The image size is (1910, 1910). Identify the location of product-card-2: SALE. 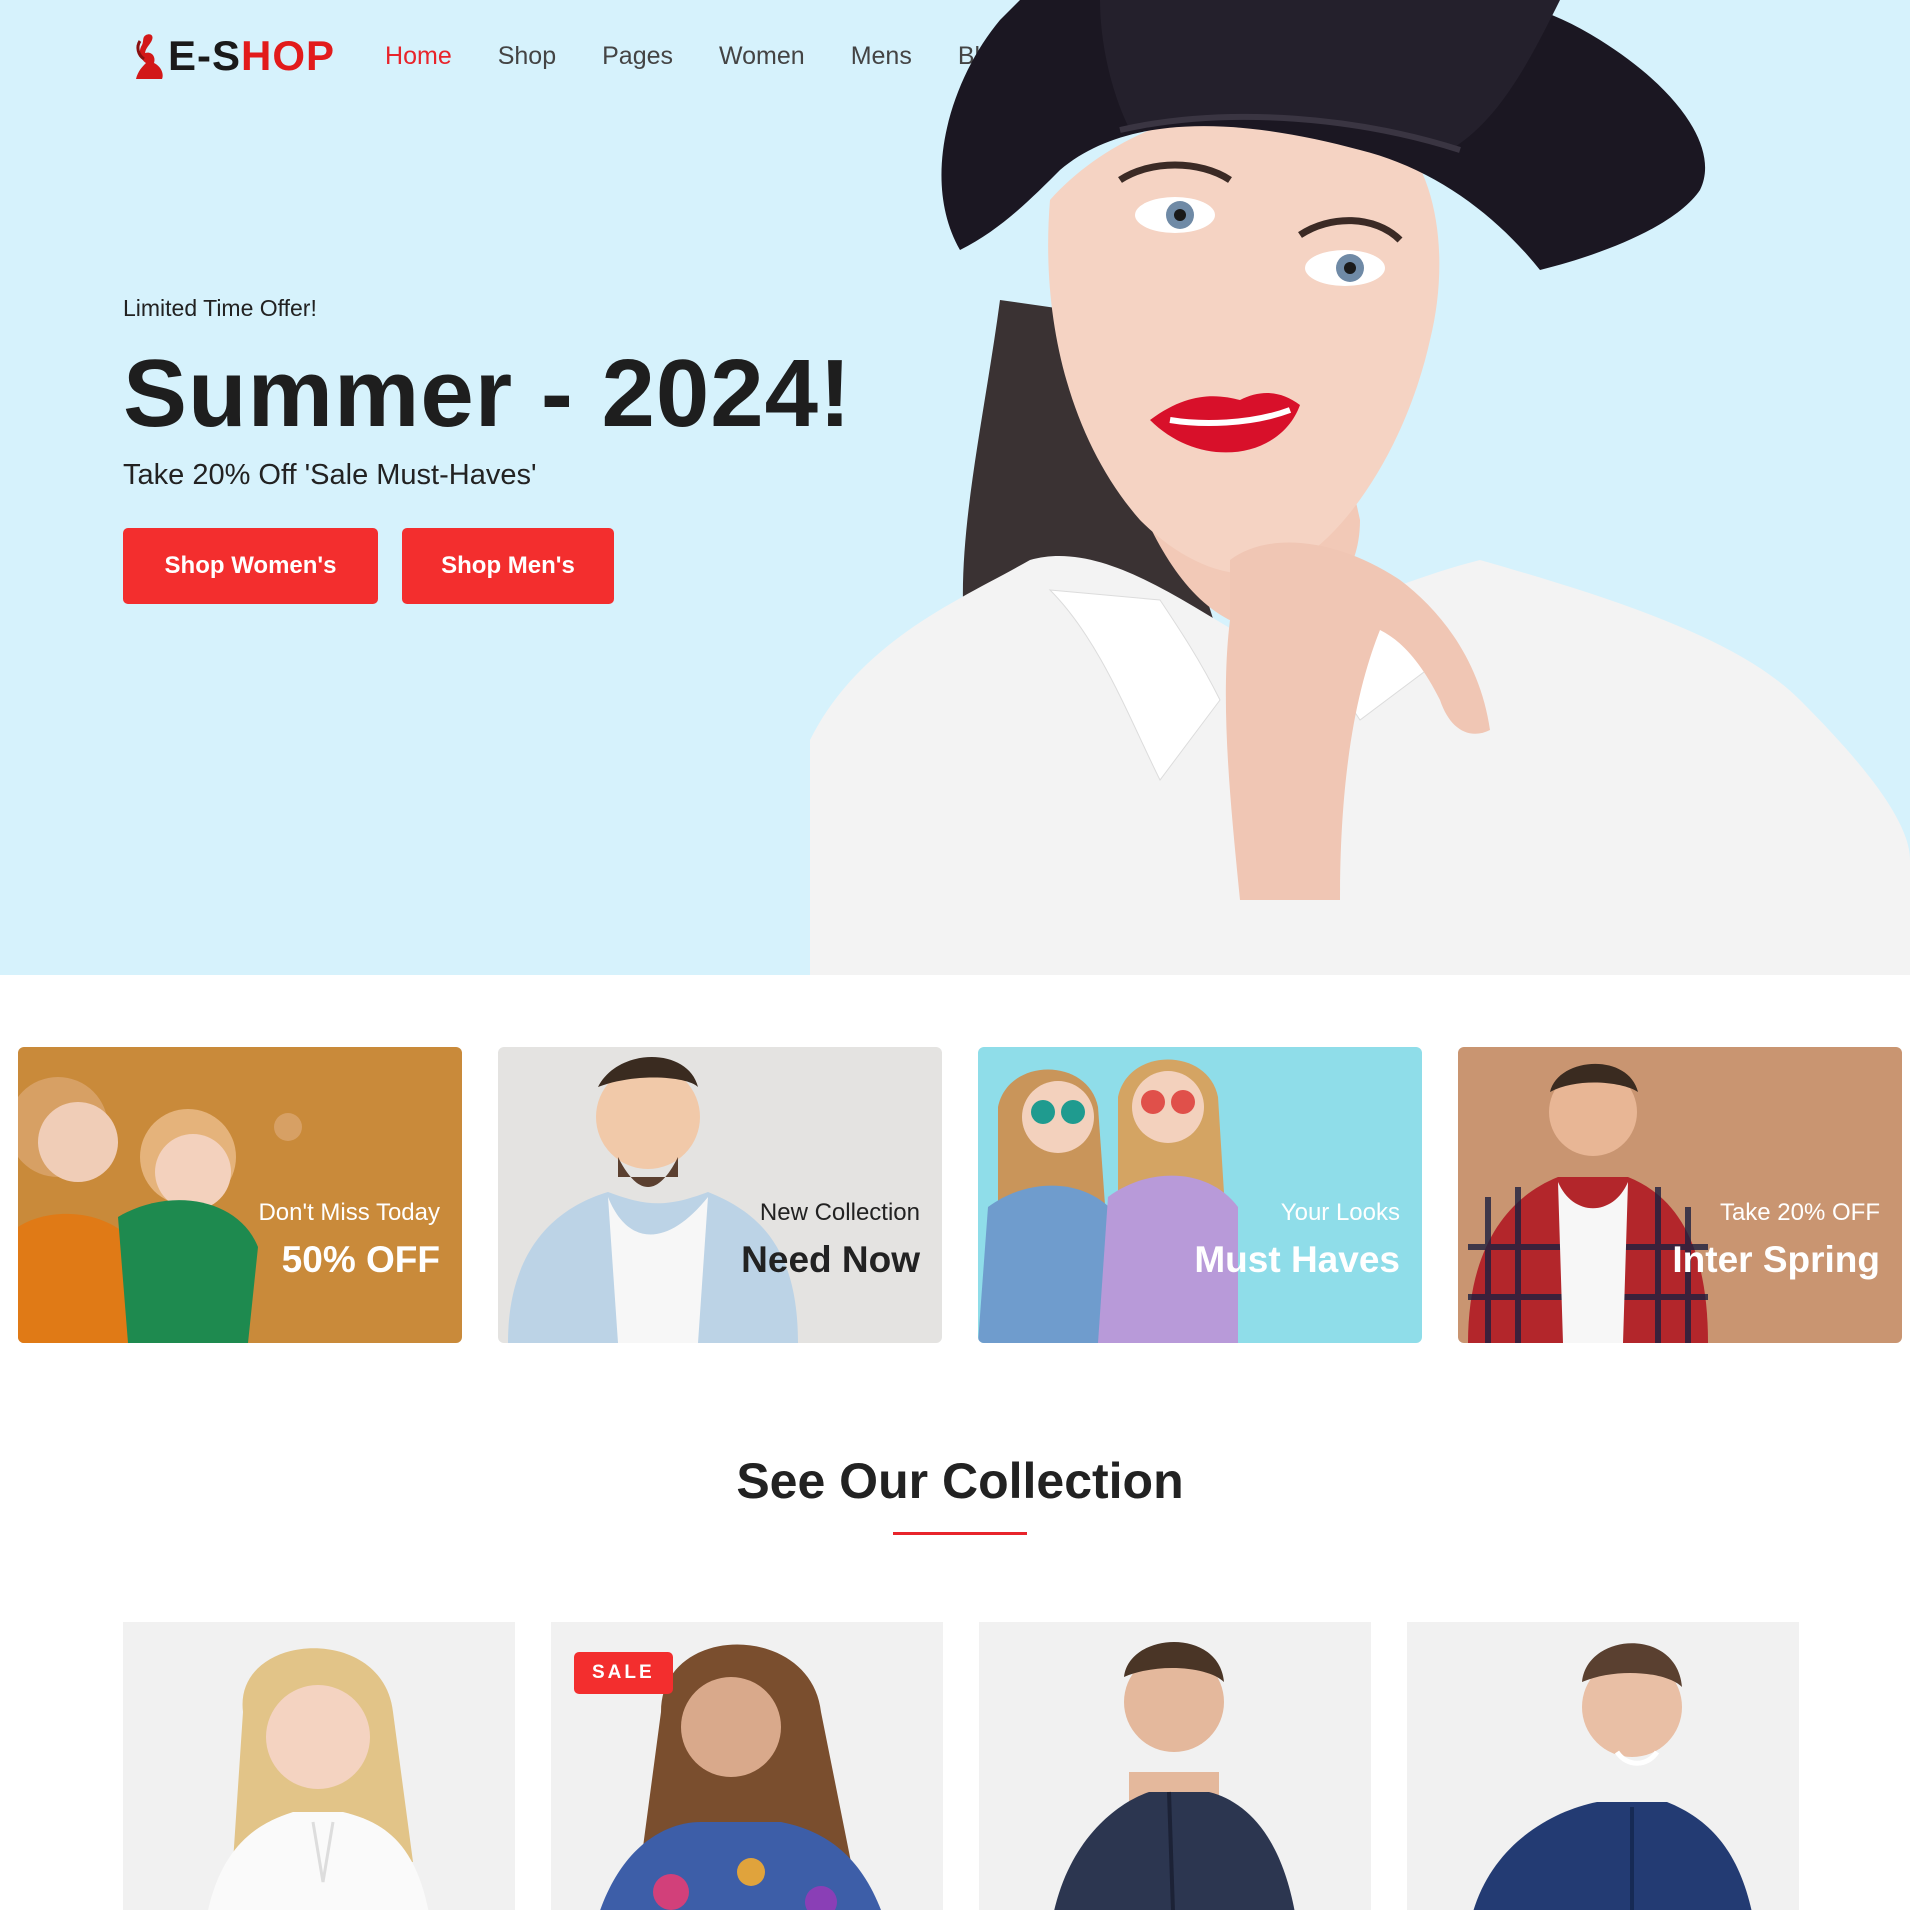
(747, 1766).